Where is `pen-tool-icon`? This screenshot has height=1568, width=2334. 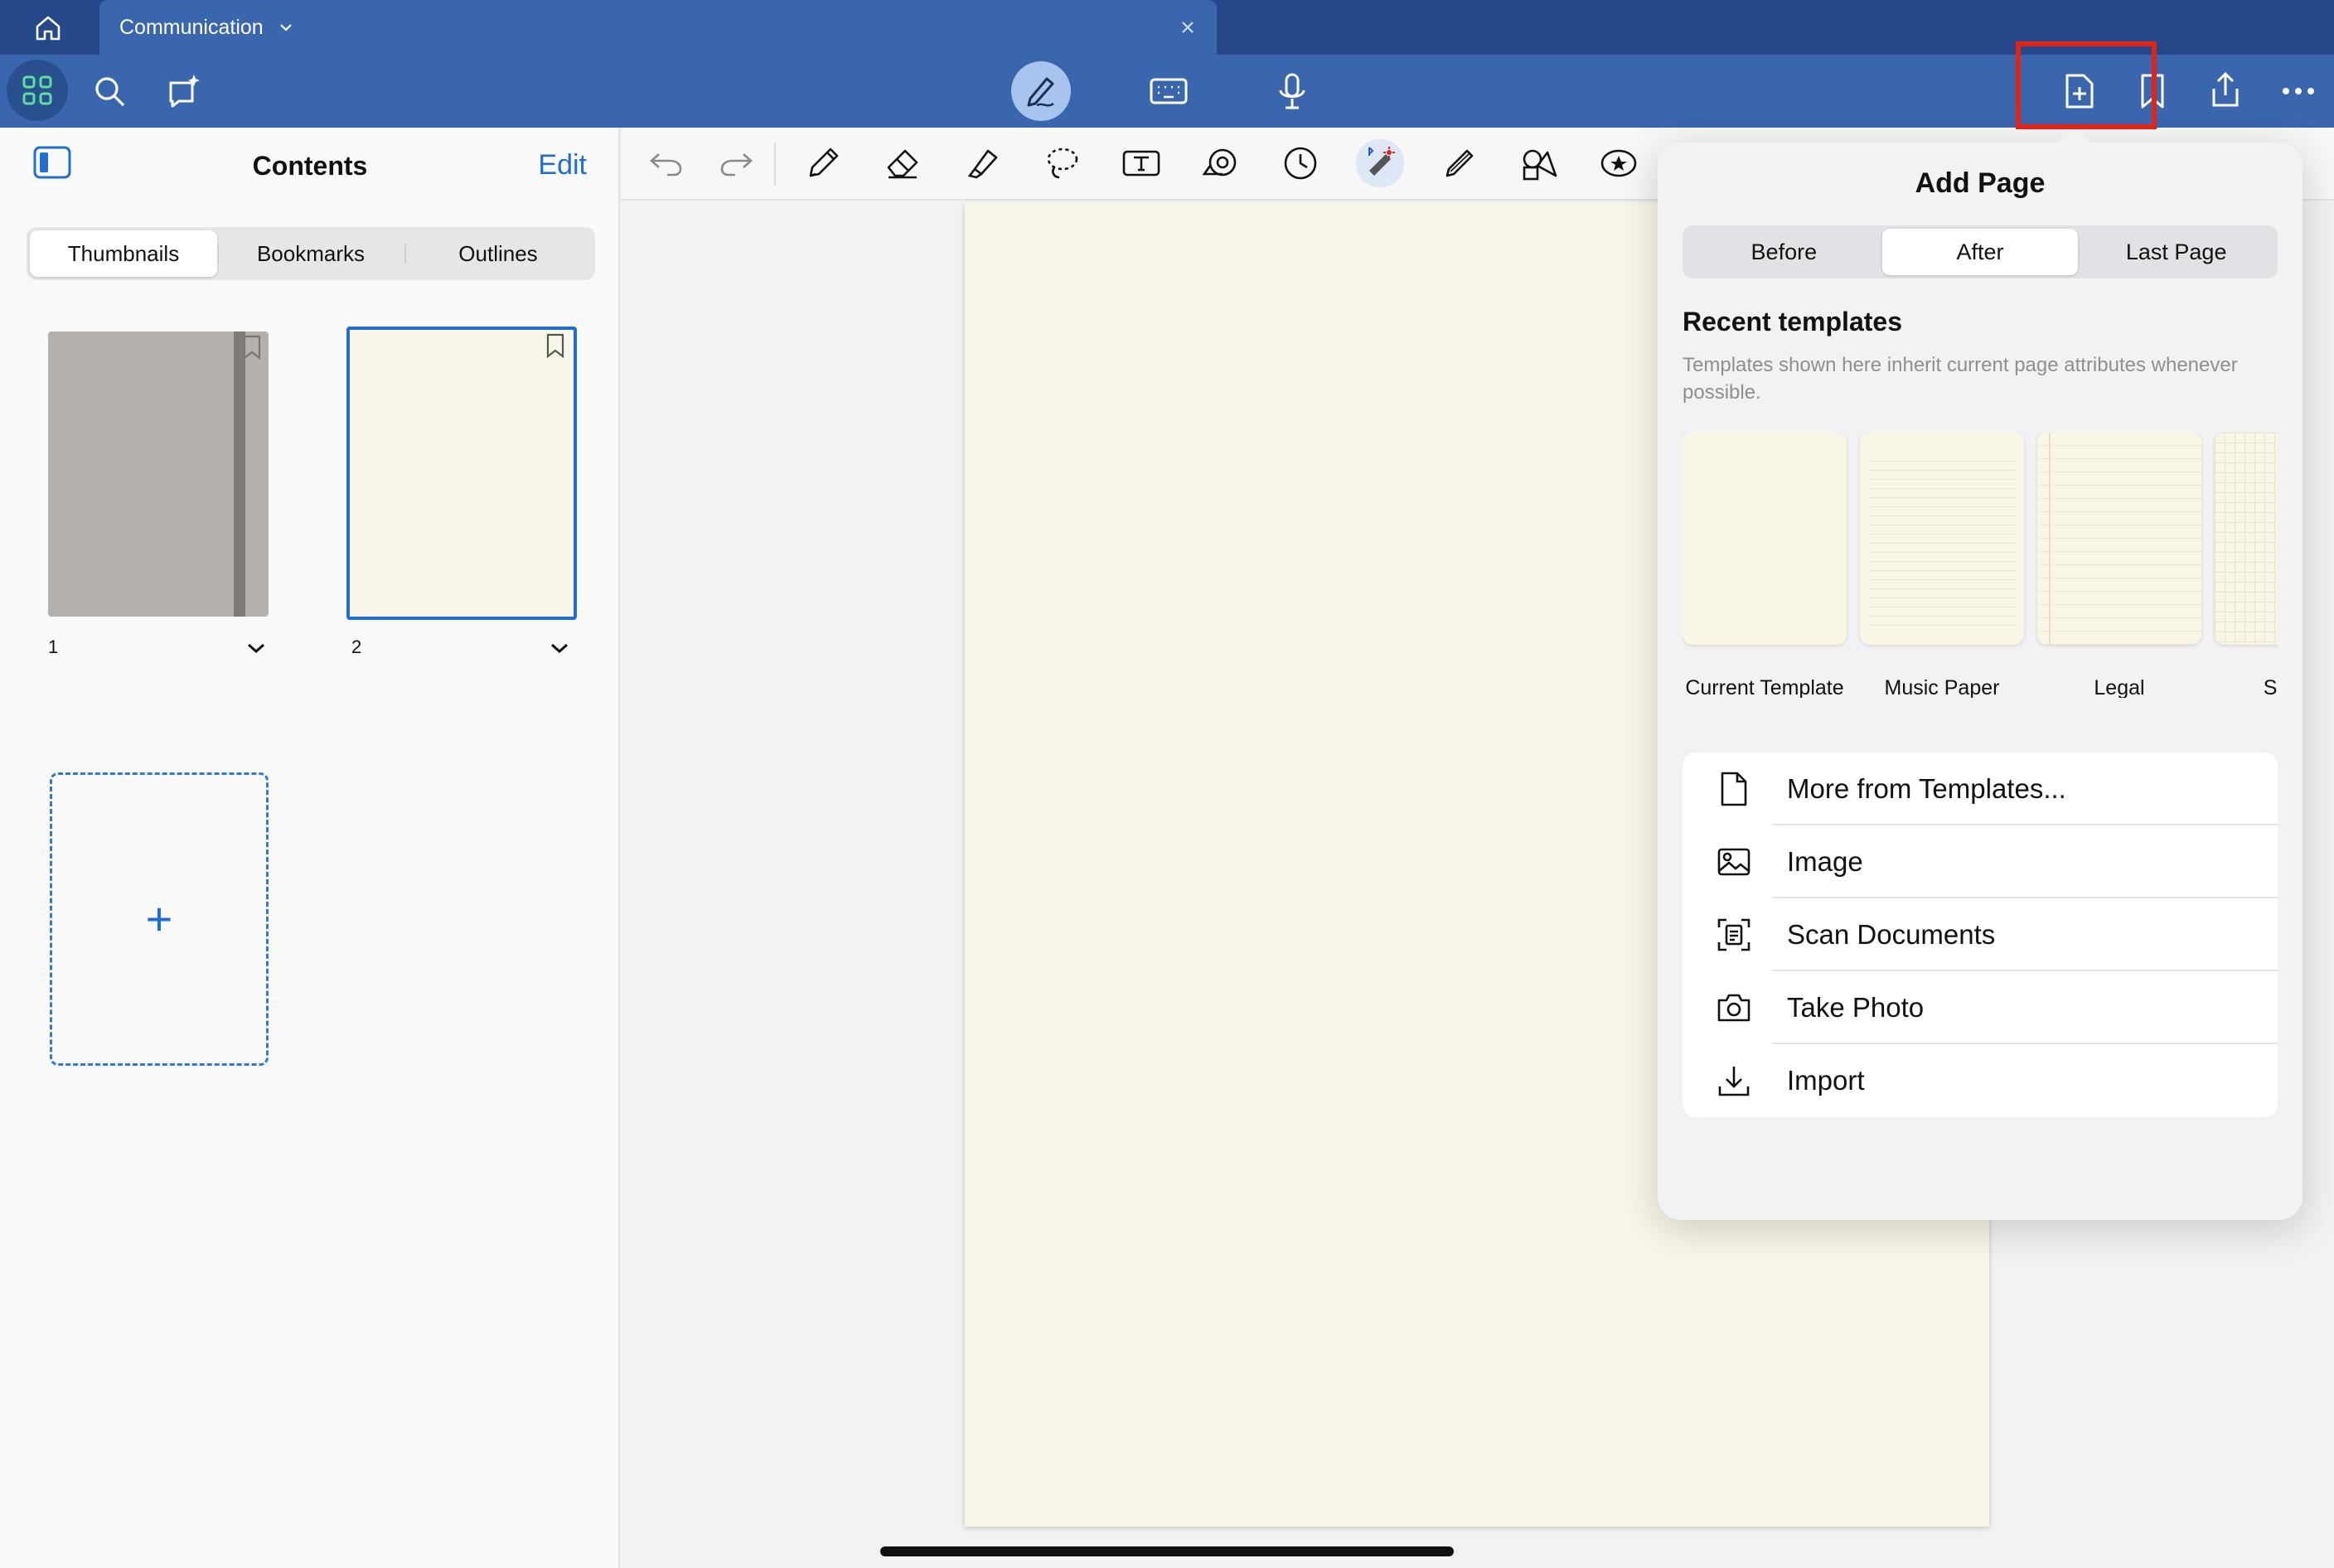 pen-tool-icon is located at coordinates (823, 163).